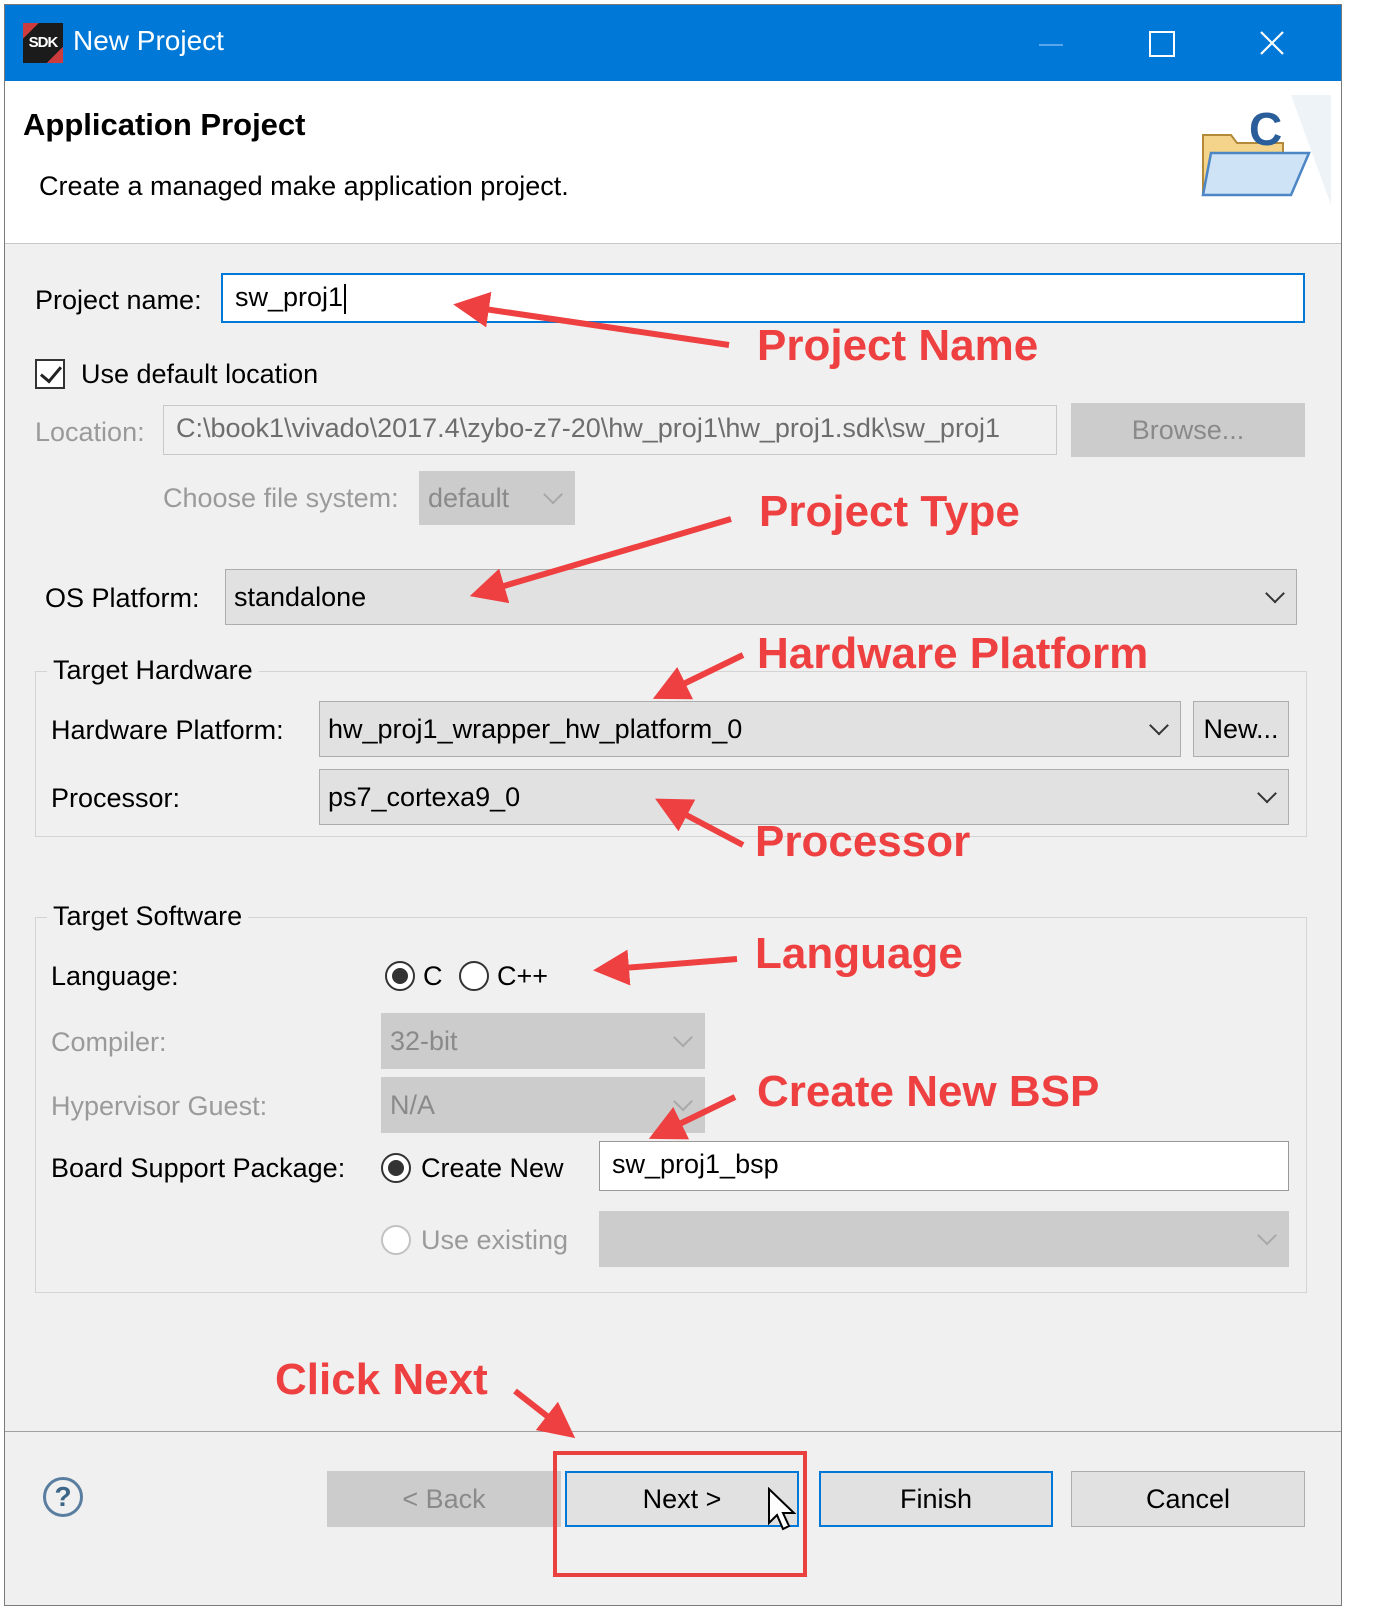  I want to click on processor-arrow, so click(700, 823).